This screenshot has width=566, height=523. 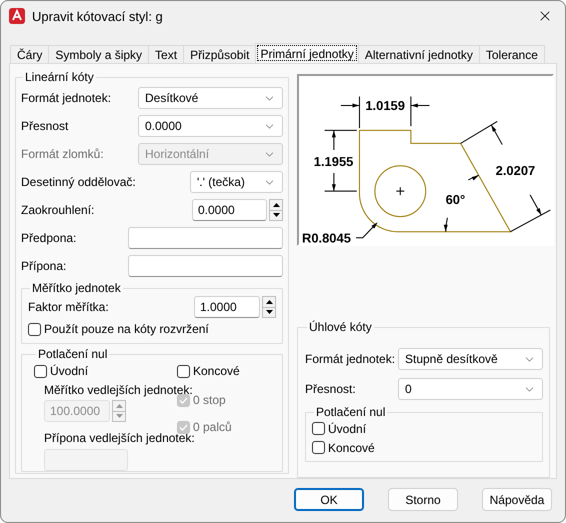 I want to click on field-label: Přesnost, so click(x=44, y=126).